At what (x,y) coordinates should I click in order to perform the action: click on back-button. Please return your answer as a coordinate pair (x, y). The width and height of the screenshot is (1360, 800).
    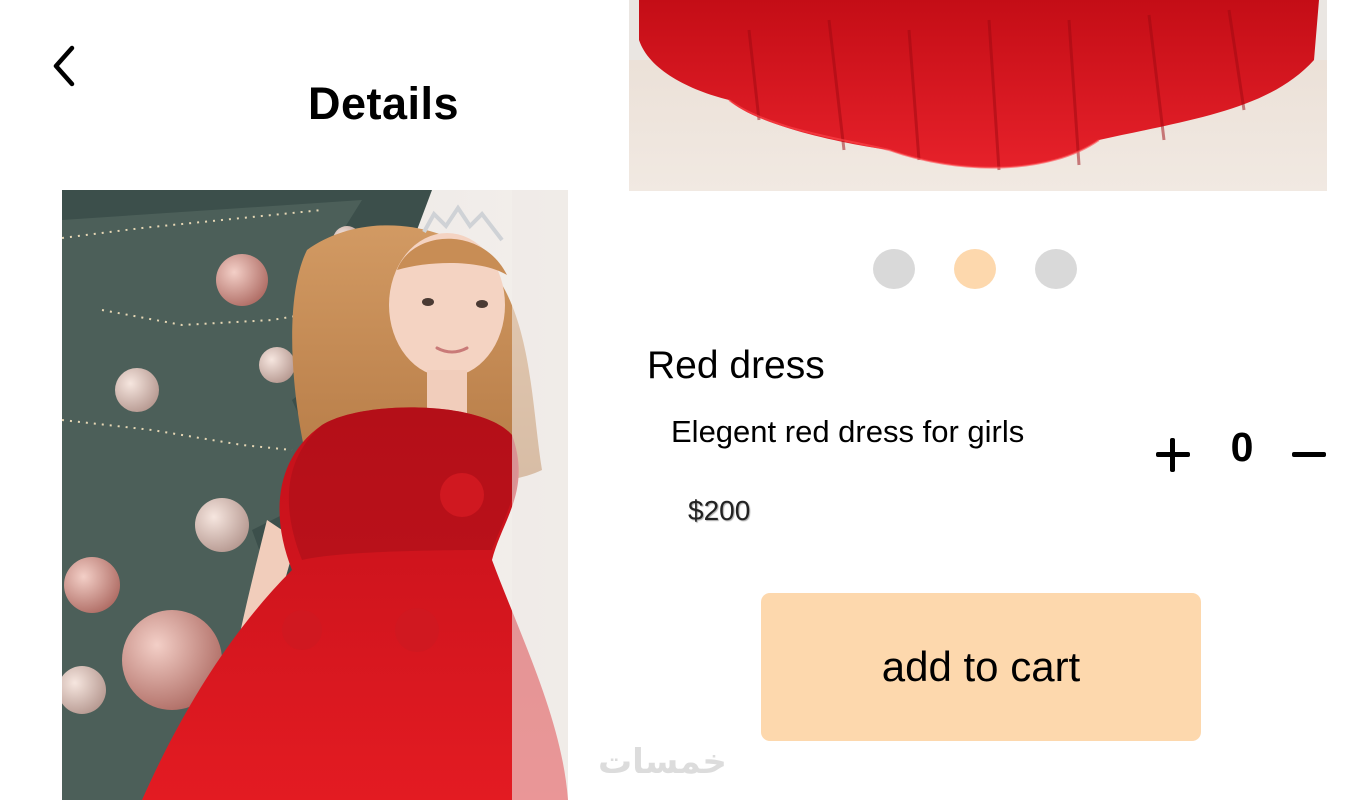
    Looking at the image, I should click on (64, 66).